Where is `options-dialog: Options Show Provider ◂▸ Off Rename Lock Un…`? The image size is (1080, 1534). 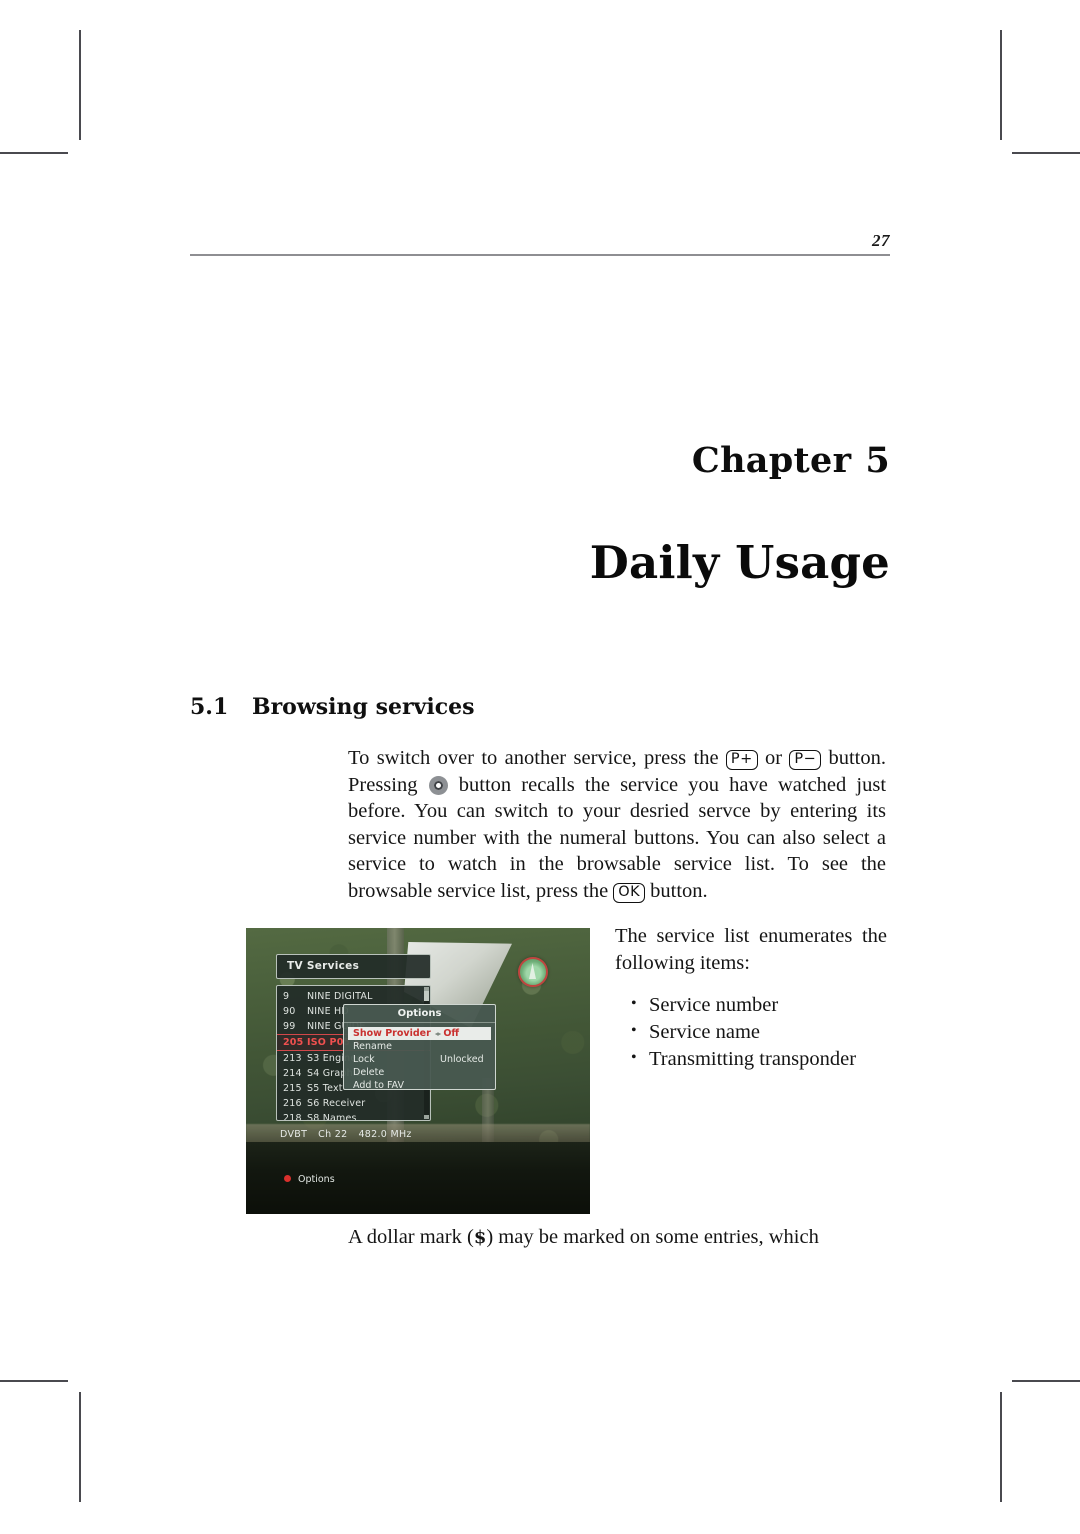 options-dialog: Options Show Provider ◂▸ Off Rename Lock Un… is located at coordinates (419, 1048).